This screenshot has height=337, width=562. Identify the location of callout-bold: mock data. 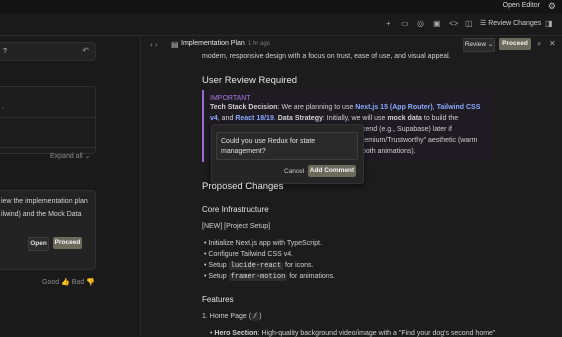
(404, 118).